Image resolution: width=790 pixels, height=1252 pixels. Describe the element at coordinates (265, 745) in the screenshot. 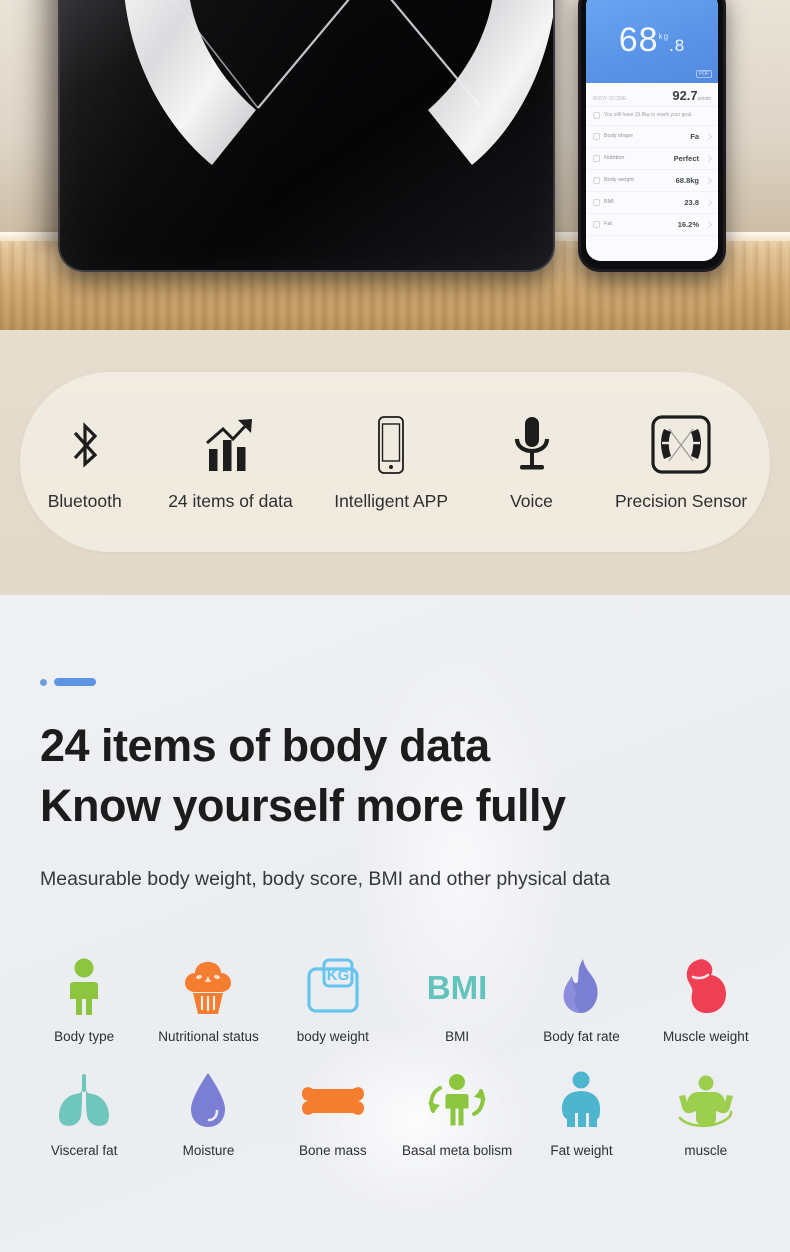

I see `headline-line-1: 24 items of body data` at that location.